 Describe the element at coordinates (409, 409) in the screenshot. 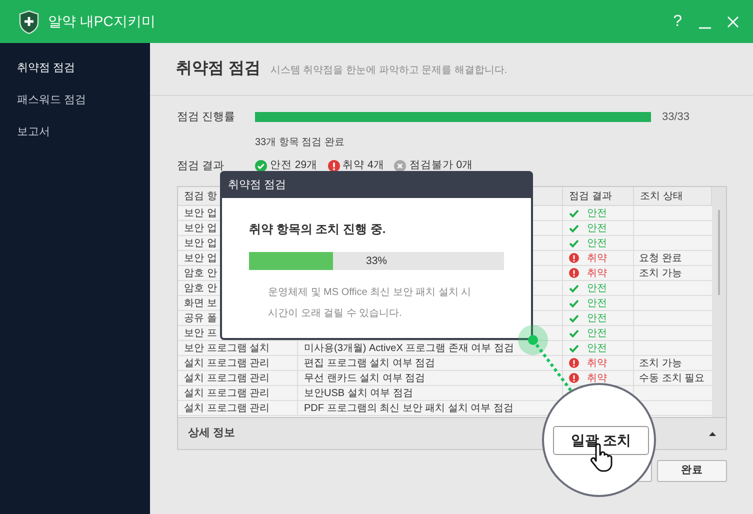

I see `table-cell-text: PDF 프로그램의 최신 보안 패치 설치 여부 점검` at that location.